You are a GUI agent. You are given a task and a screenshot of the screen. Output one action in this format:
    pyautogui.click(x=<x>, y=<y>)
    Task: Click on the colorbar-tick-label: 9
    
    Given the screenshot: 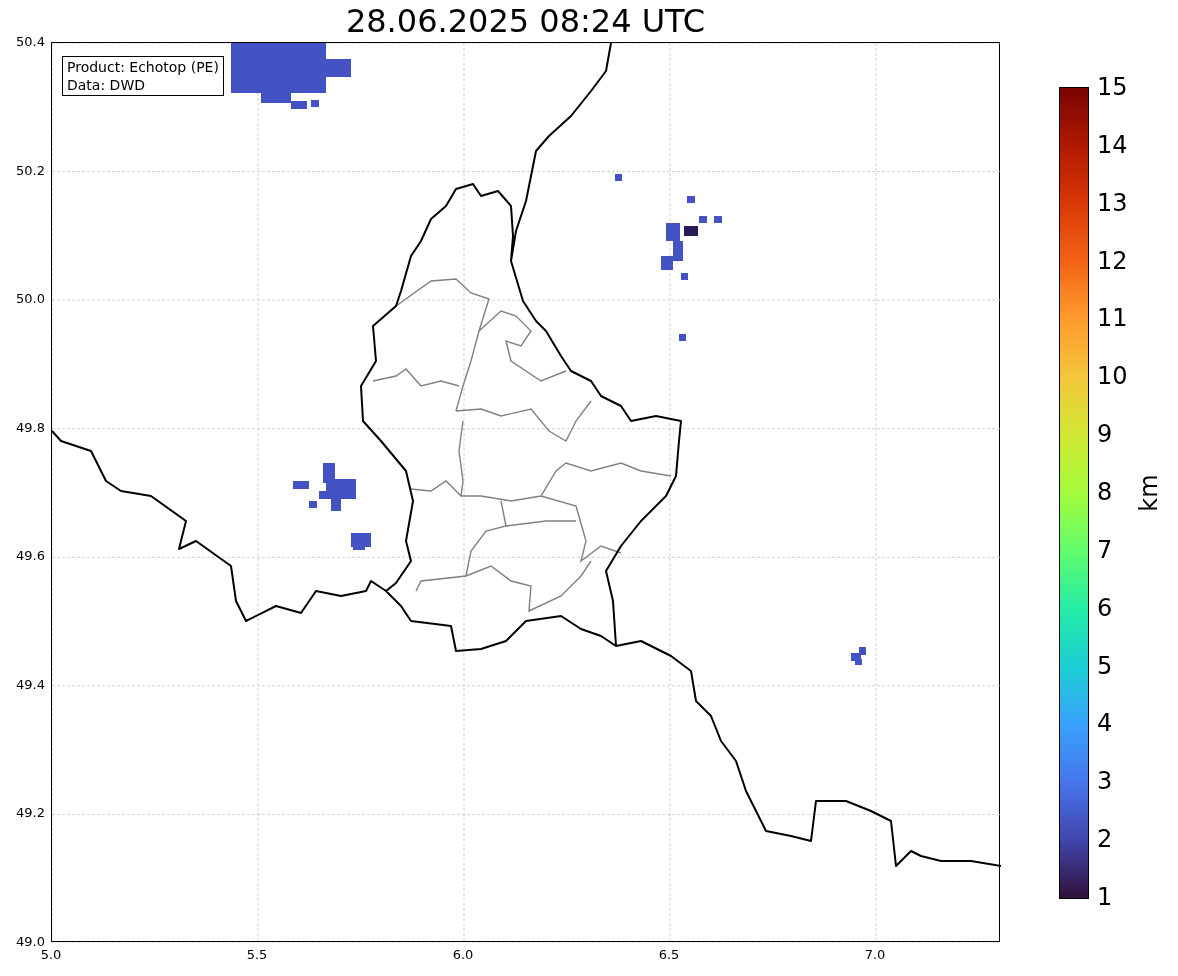 What is the action you would take?
    pyautogui.click(x=1105, y=434)
    